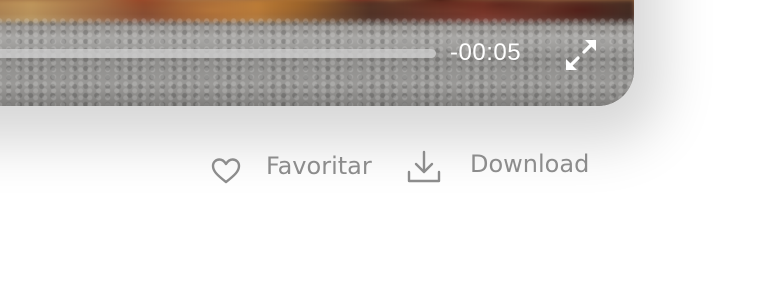 This screenshot has height=294, width=784. I want to click on progress-bar, so click(218, 53).